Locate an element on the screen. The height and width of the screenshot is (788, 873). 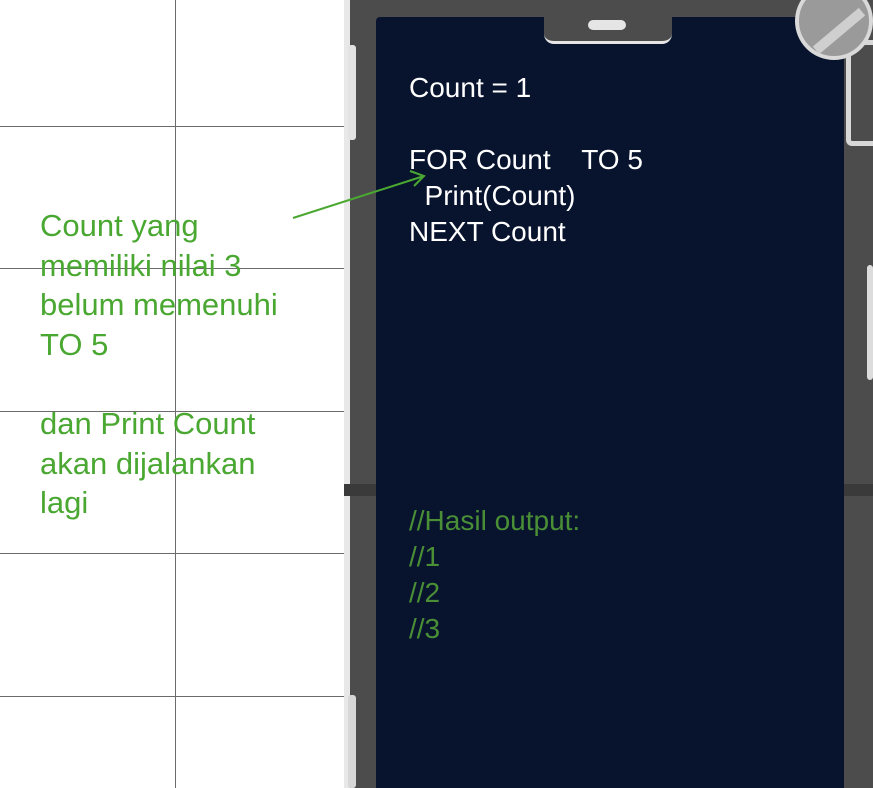
annotation-line: dan Print Count is located at coordinates (148, 423).